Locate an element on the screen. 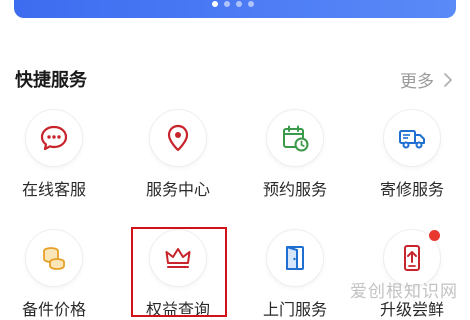 The image size is (470, 320). notification-dot is located at coordinates (434, 235).